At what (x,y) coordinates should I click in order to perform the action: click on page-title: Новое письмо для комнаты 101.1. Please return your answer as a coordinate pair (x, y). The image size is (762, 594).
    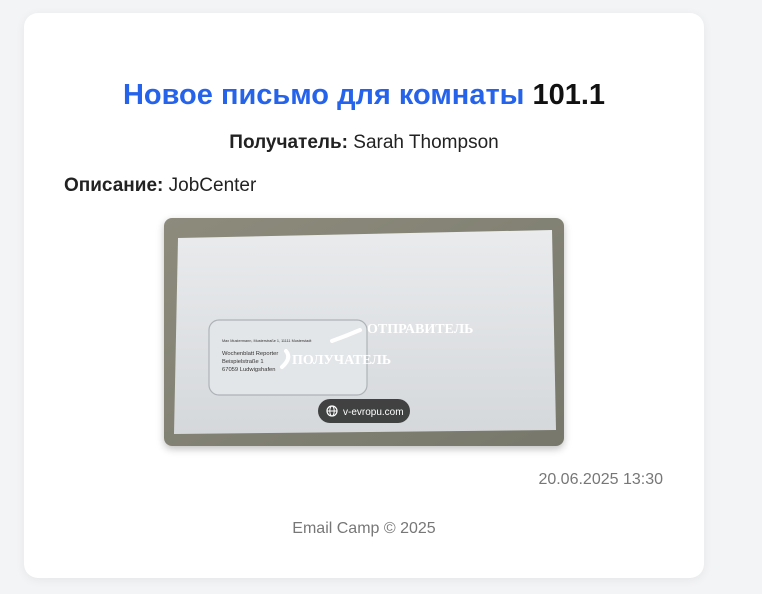
    Looking at the image, I should click on (364, 95).